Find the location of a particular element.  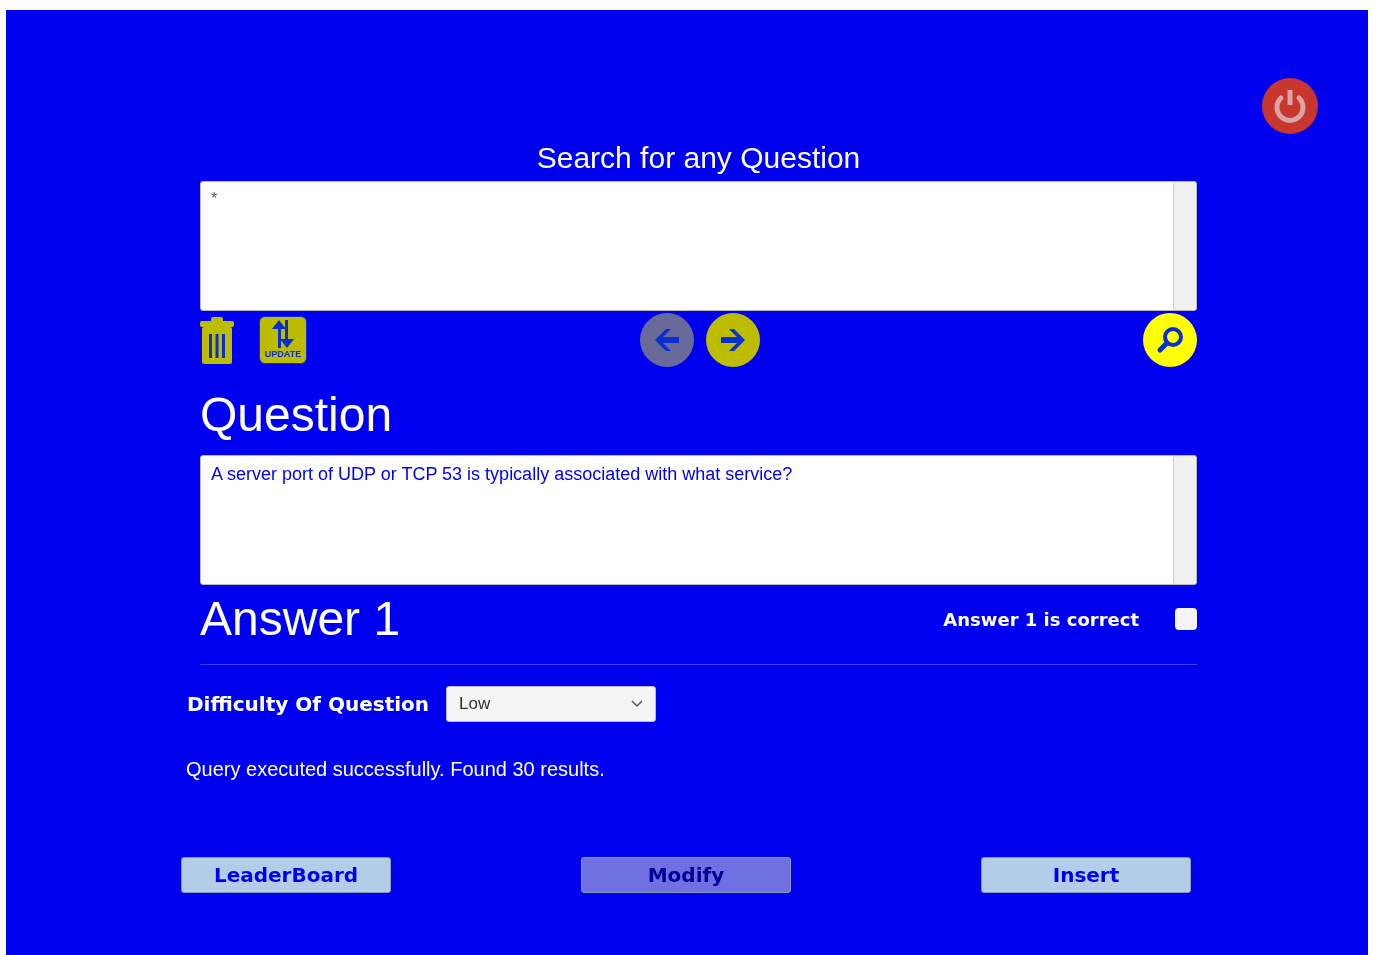

correct-label: Answer 1 is correct is located at coordinates (1041, 619).